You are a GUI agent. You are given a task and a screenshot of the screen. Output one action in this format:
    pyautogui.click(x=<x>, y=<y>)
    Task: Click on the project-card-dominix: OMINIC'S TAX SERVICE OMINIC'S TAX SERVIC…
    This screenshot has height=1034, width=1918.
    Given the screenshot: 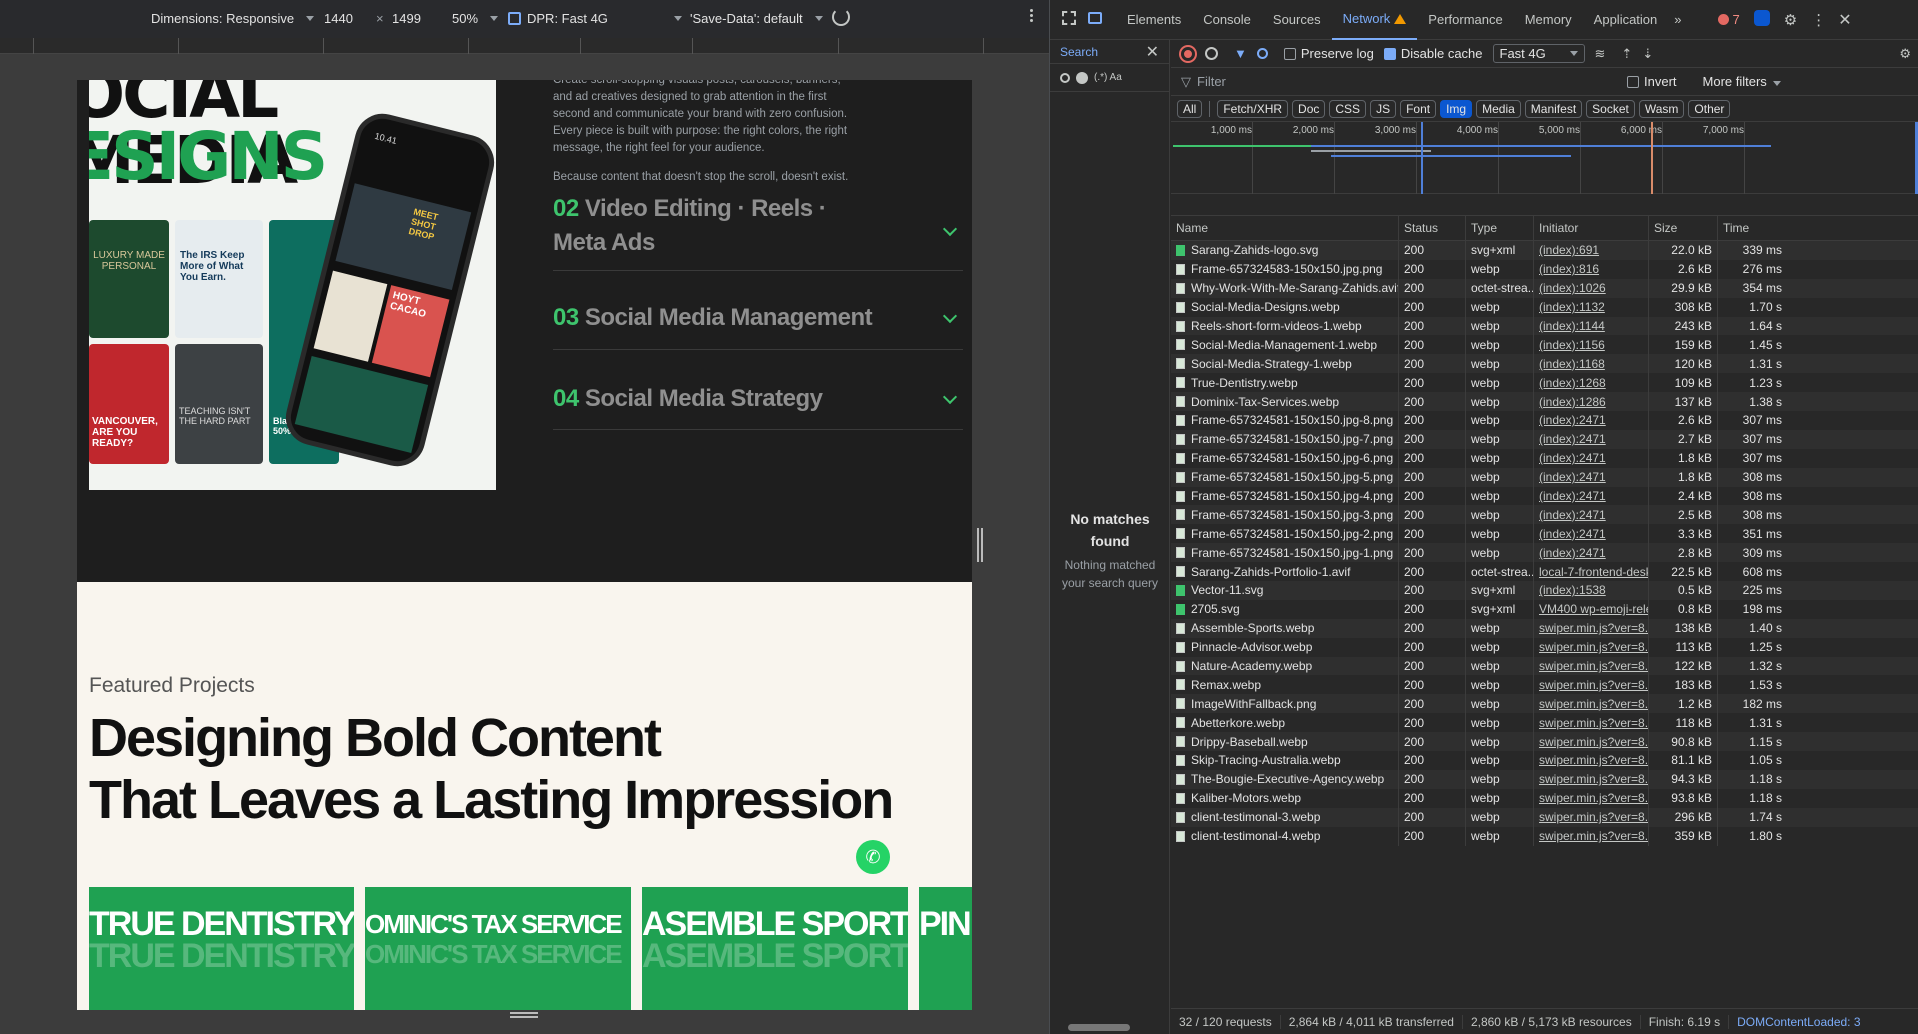 What is the action you would take?
    pyautogui.click(x=498, y=948)
    